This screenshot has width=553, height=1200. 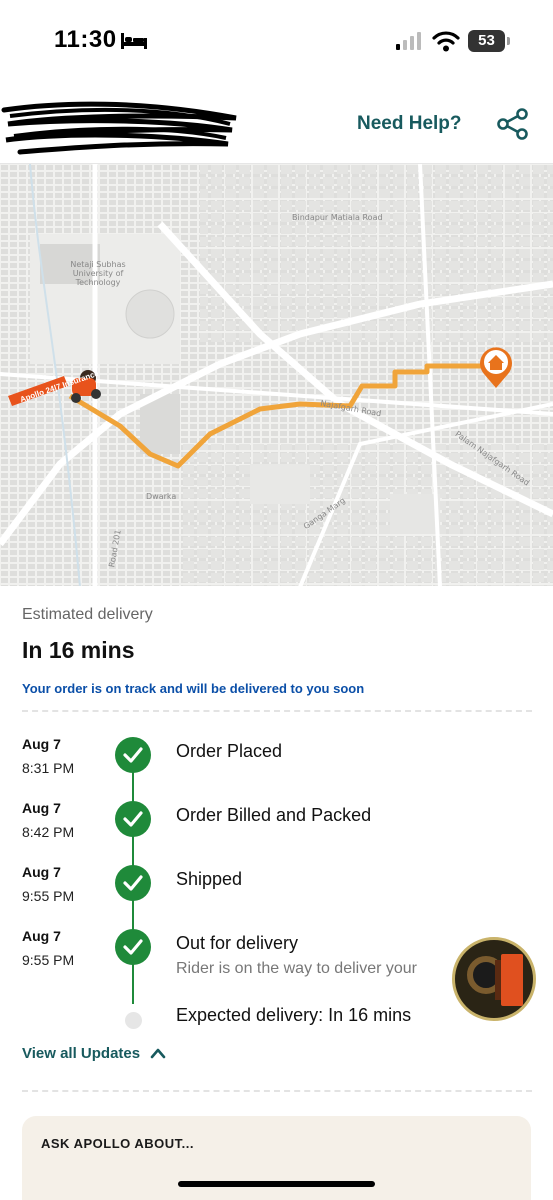 I want to click on status-bar: 11:30 53, so click(x=276, y=40).